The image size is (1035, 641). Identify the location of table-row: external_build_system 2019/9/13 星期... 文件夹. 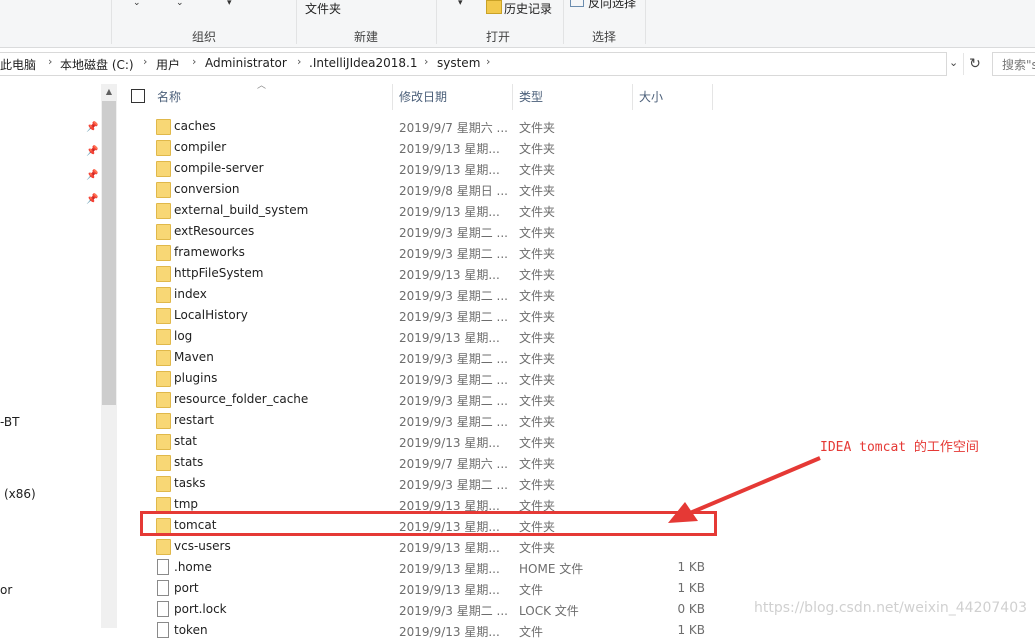
(428, 210).